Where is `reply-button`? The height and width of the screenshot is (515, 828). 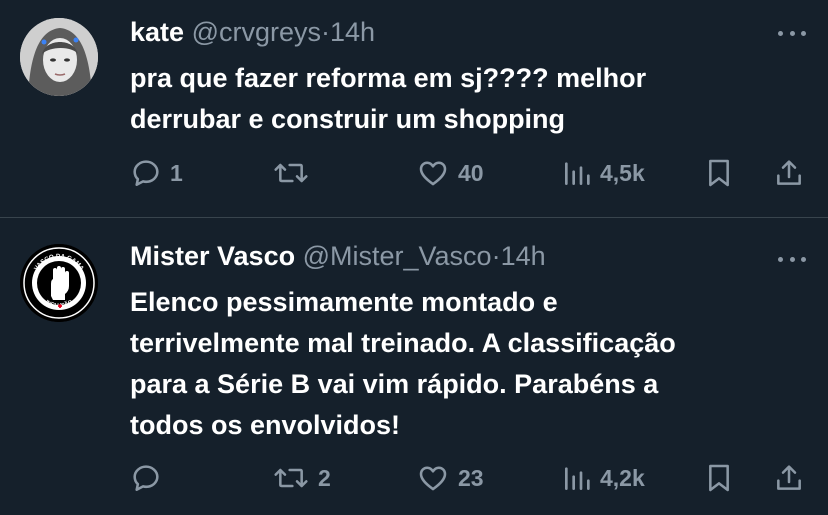 reply-button is located at coordinates (150, 478).